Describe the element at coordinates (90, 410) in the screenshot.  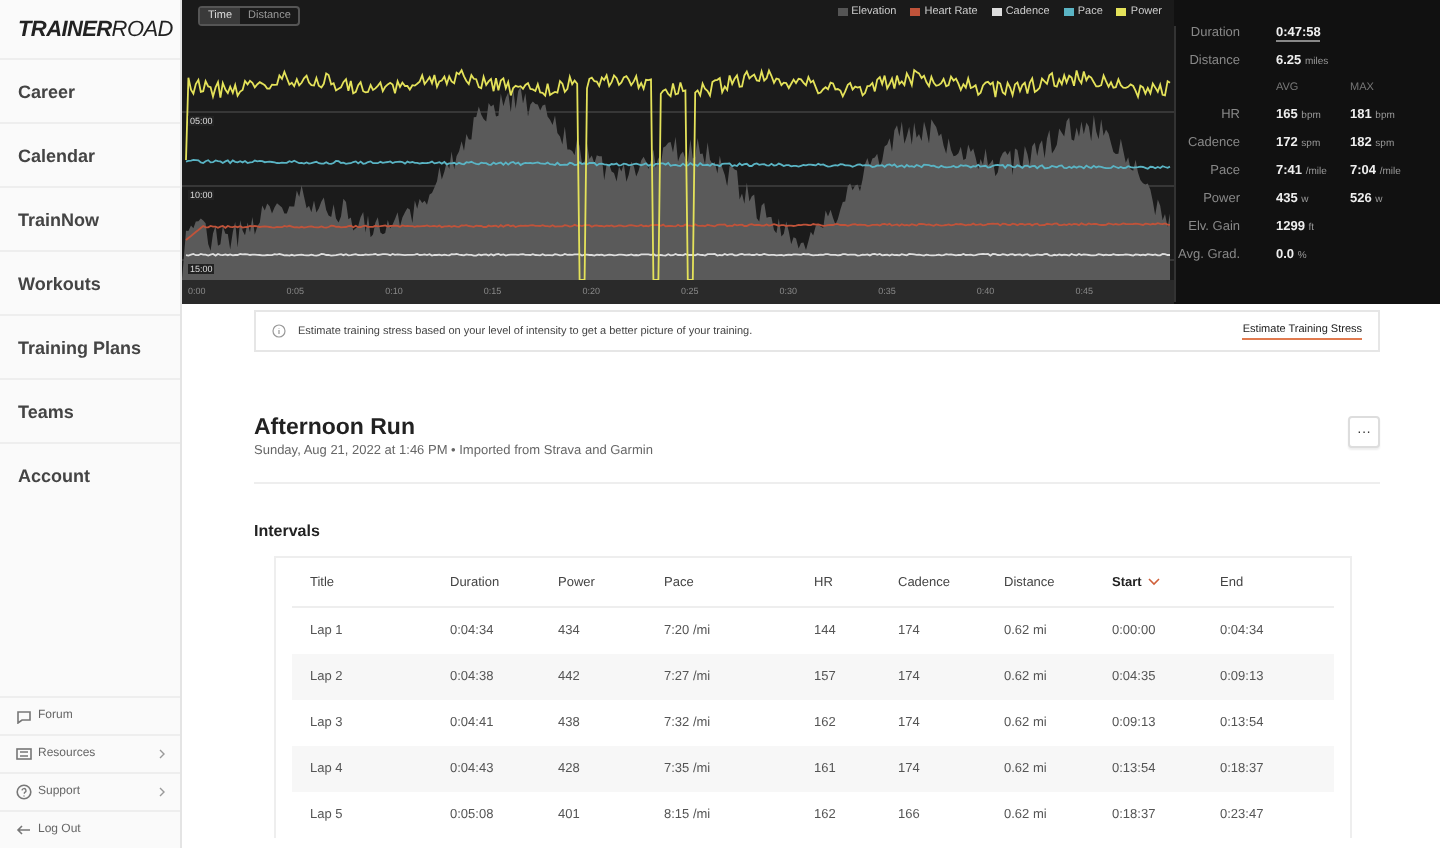
I see `nav-item: Teams` at that location.